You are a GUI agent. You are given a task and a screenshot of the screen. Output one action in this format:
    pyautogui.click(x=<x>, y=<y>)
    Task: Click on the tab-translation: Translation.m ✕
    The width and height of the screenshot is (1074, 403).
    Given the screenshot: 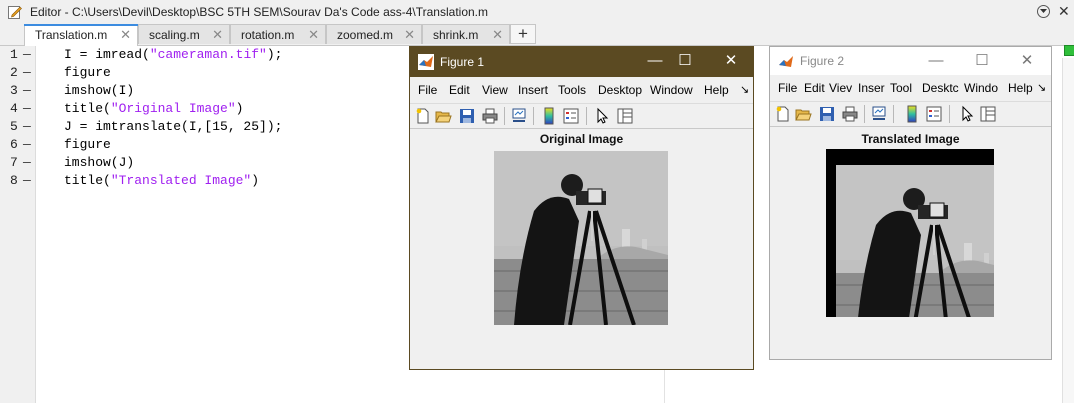 What is the action you would take?
    pyautogui.click(x=81, y=35)
    